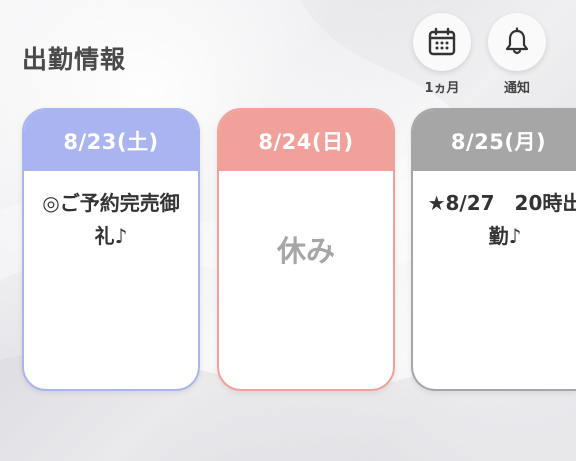 The width and height of the screenshot is (576, 461). What do you see at coordinates (501, 219) in the screenshot?
I see `day-card-note: ★8/27 20時出勤♪` at bounding box center [501, 219].